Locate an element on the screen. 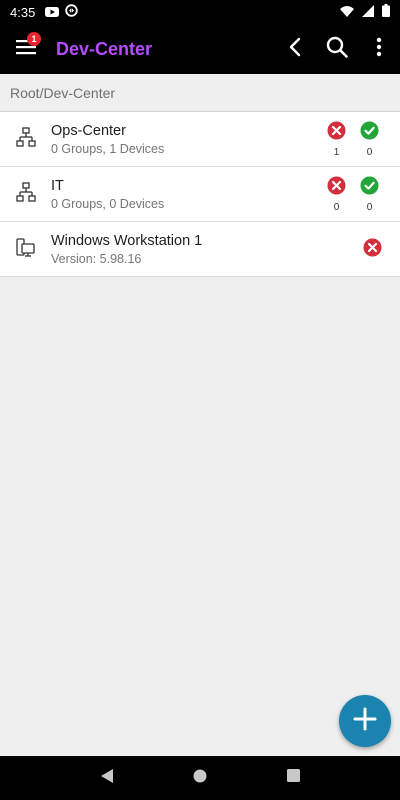  list-item-windows-workstation: Windows Workstation 1 Version: 5.98.16 is located at coordinates (200, 249).